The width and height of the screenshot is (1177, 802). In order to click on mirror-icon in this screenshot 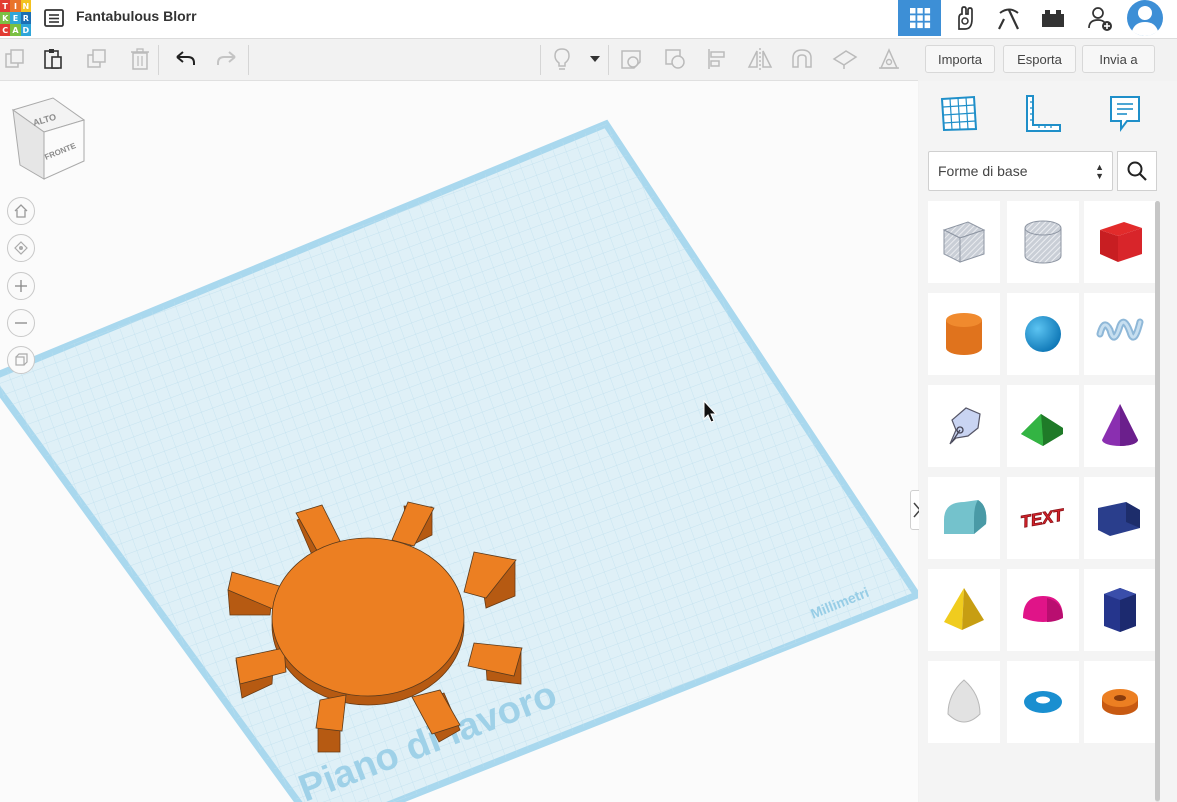, I will do `click(760, 59)`.